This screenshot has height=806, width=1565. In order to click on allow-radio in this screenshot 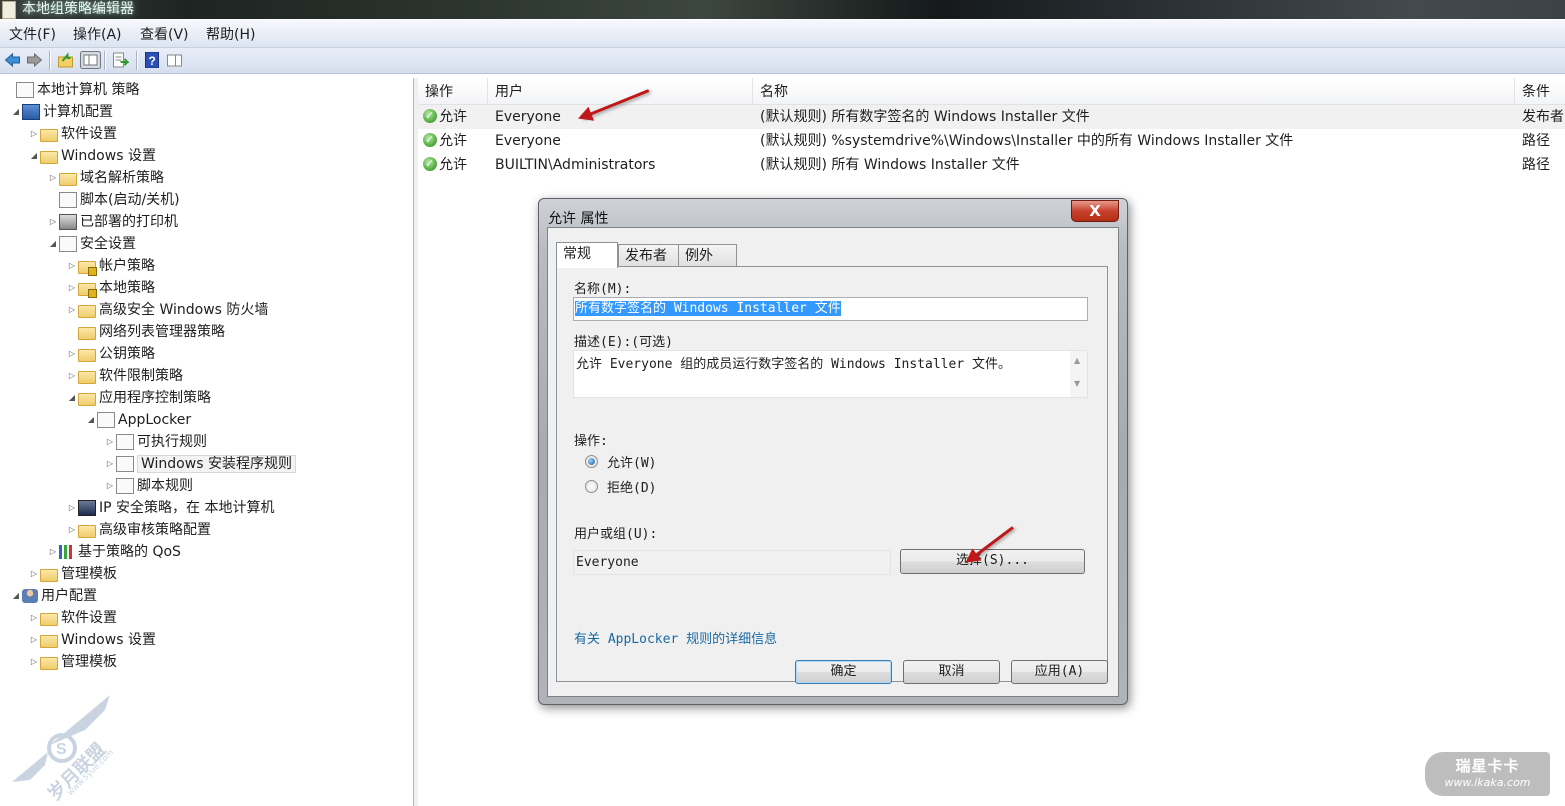, I will do `click(591, 461)`.